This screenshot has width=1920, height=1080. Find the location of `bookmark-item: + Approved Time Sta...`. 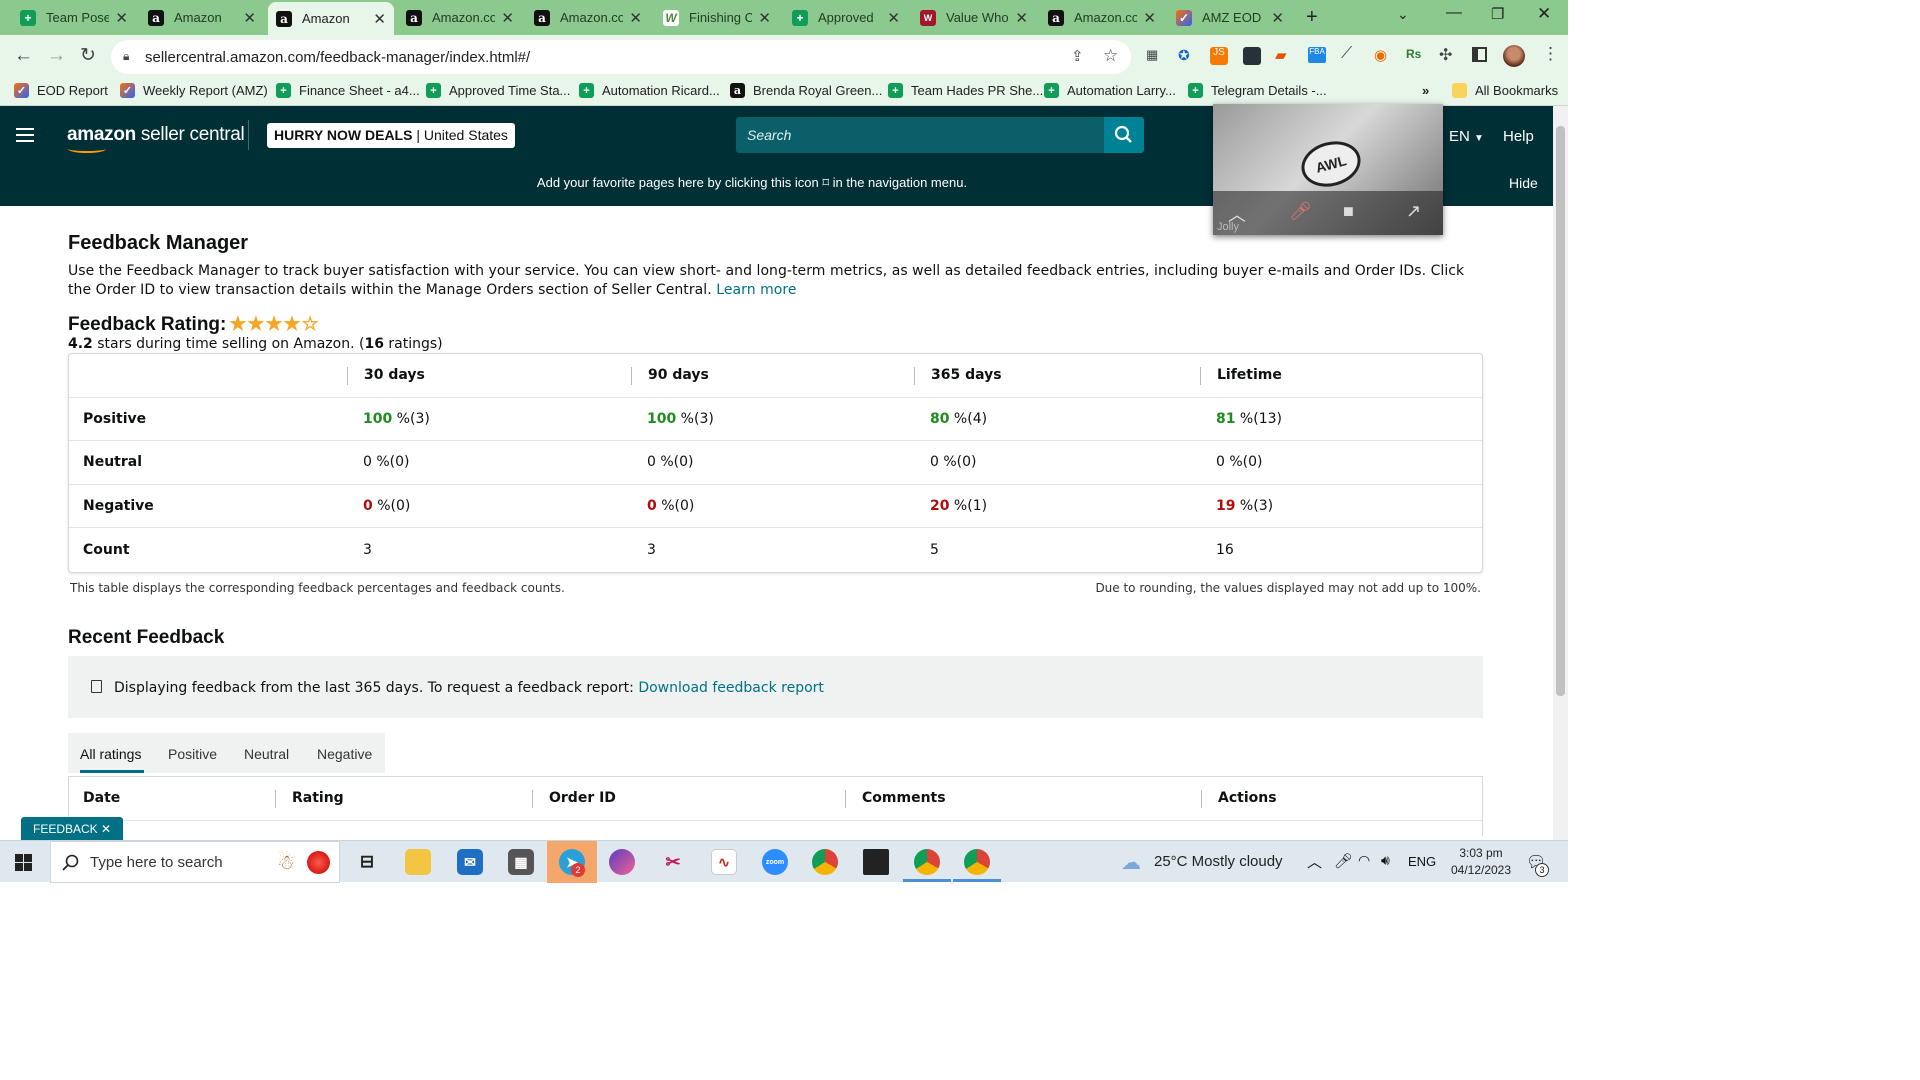

bookmark-item: + Approved Time Sta... is located at coordinates (498, 90).